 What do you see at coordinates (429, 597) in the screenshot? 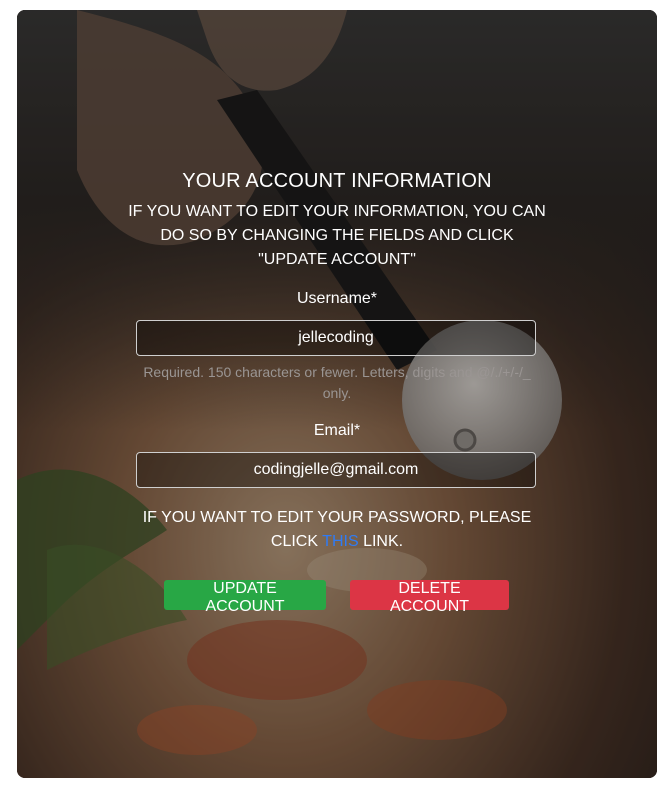
I see `delete-account-button: DELETE ACCOUNT` at bounding box center [429, 597].